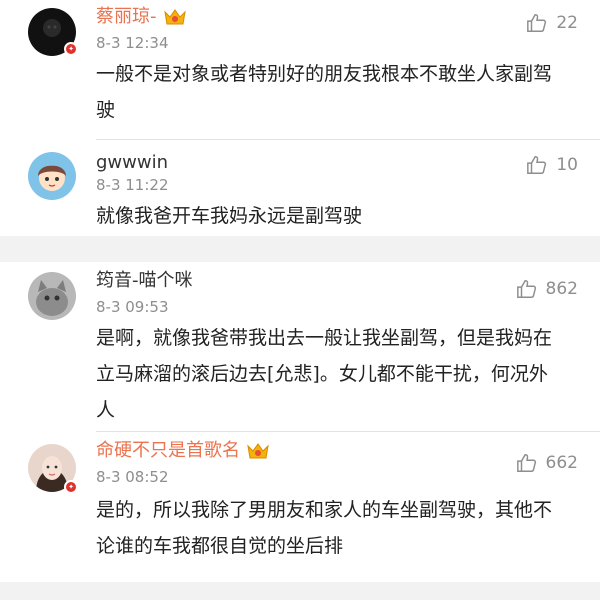  I want to click on like-button: 862, so click(547, 289).